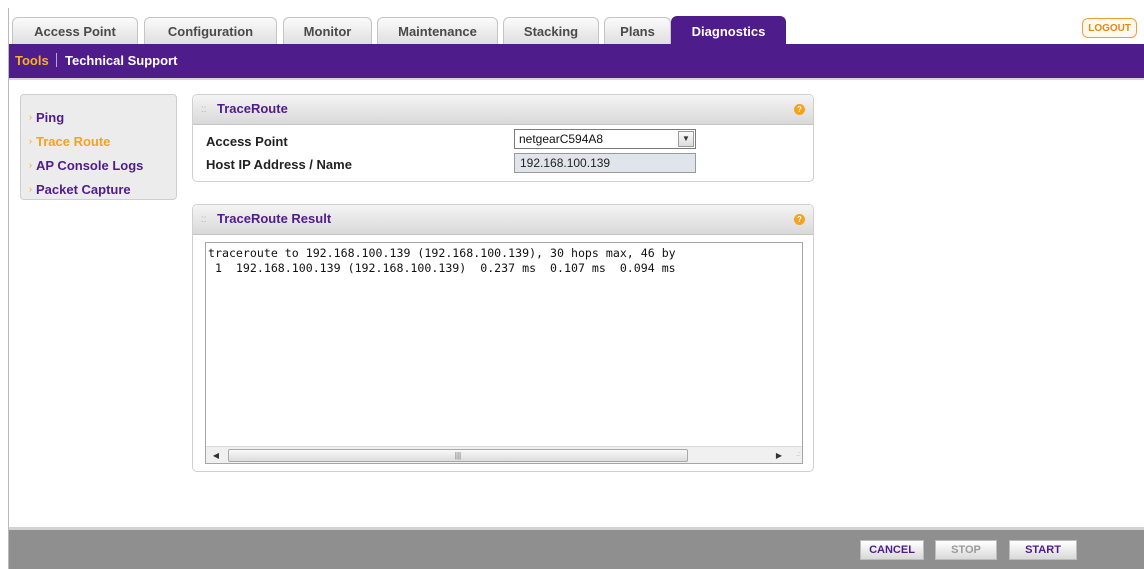 This screenshot has height=569, width=1144. I want to click on panel-title: TraceRoute, so click(252, 108).